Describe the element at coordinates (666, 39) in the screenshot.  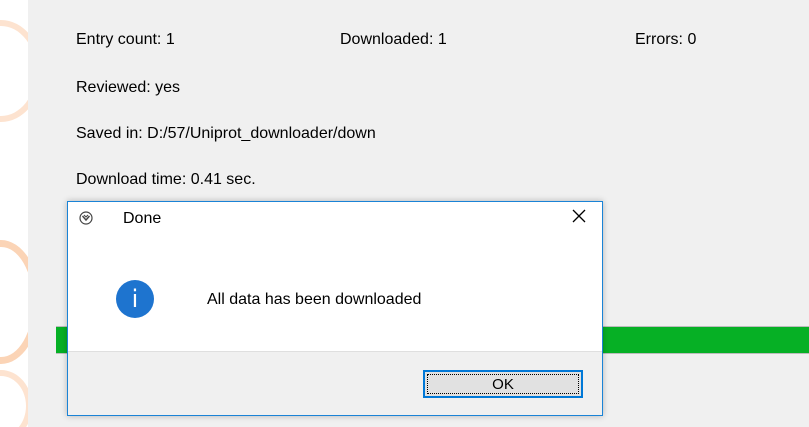
I see `errors-count-label: Errors: 0` at that location.